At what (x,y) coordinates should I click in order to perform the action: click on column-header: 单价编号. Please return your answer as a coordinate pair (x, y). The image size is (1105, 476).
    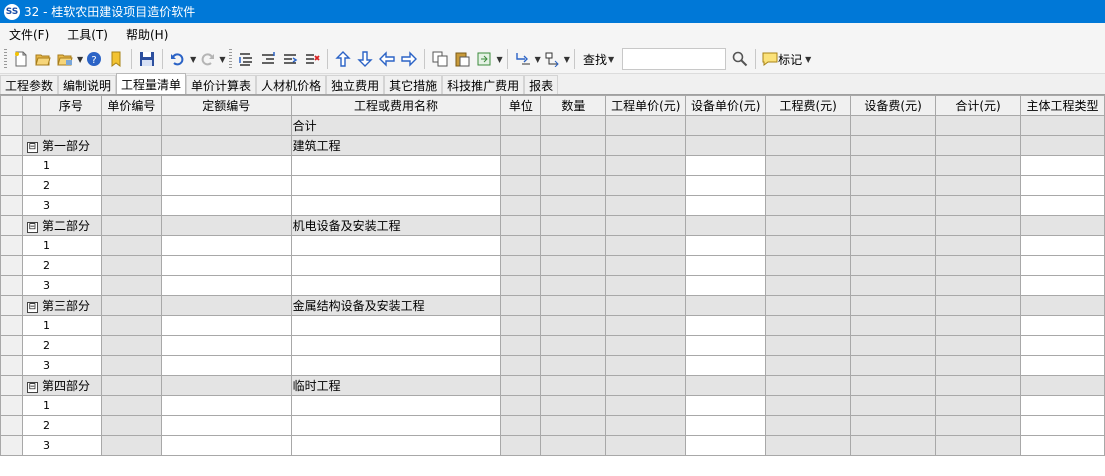
    Looking at the image, I should click on (131, 105).